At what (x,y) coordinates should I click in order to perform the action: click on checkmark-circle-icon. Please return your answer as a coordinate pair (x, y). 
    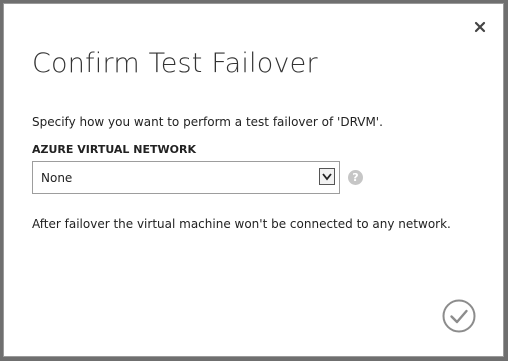
    Looking at the image, I should click on (459, 316).